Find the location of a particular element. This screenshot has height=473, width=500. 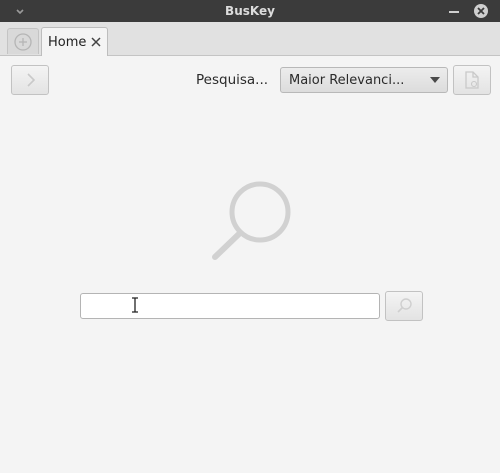

search-button is located at coordinates (404, 306).